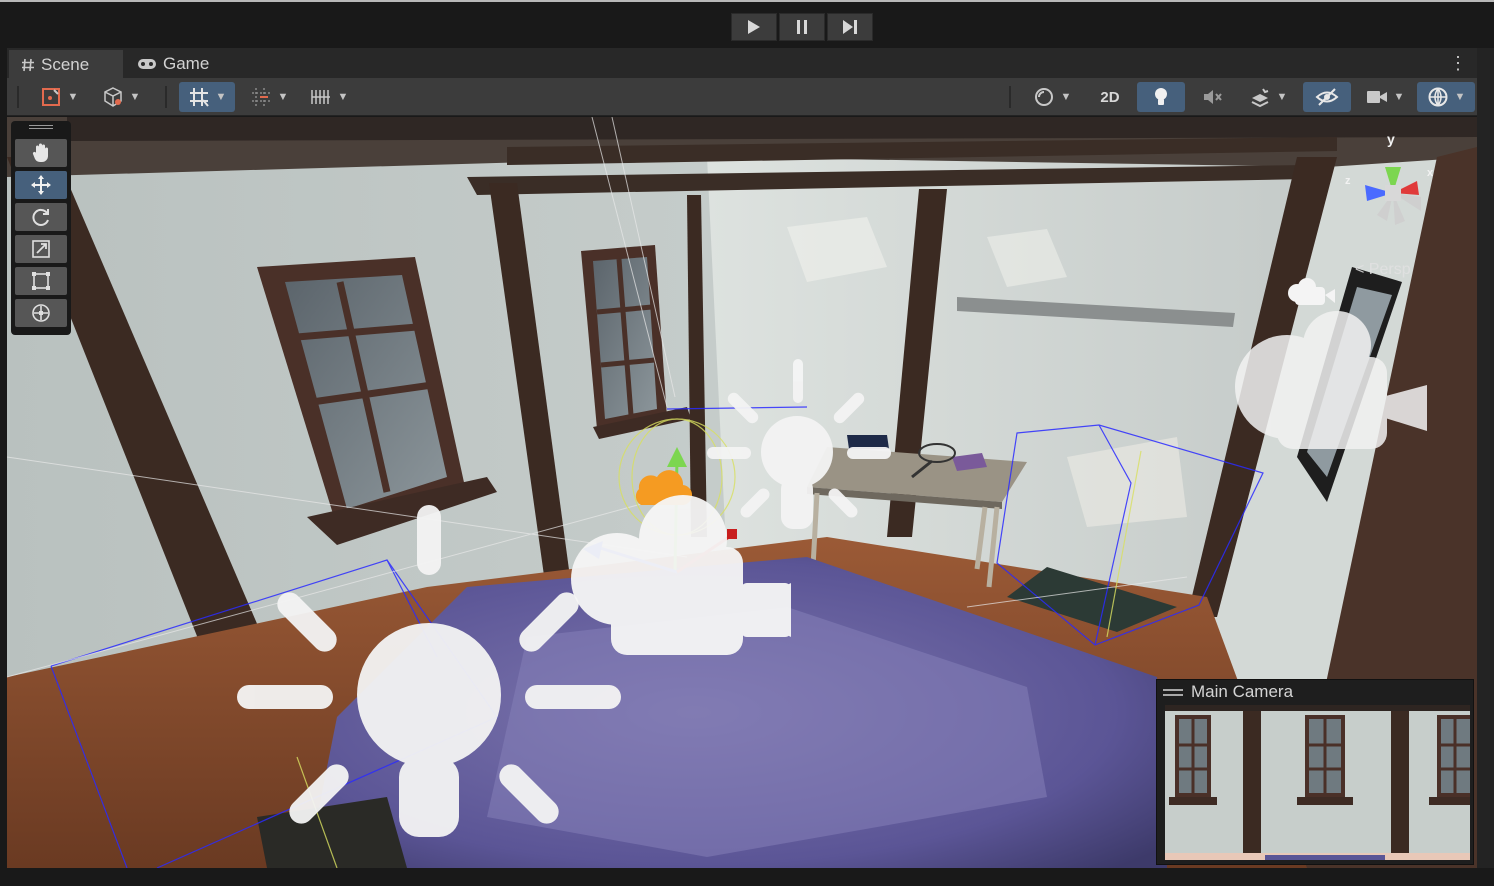 This screenshot has height=886, width=1494. I want to click on snap-grid-icon, so click(260, 97).